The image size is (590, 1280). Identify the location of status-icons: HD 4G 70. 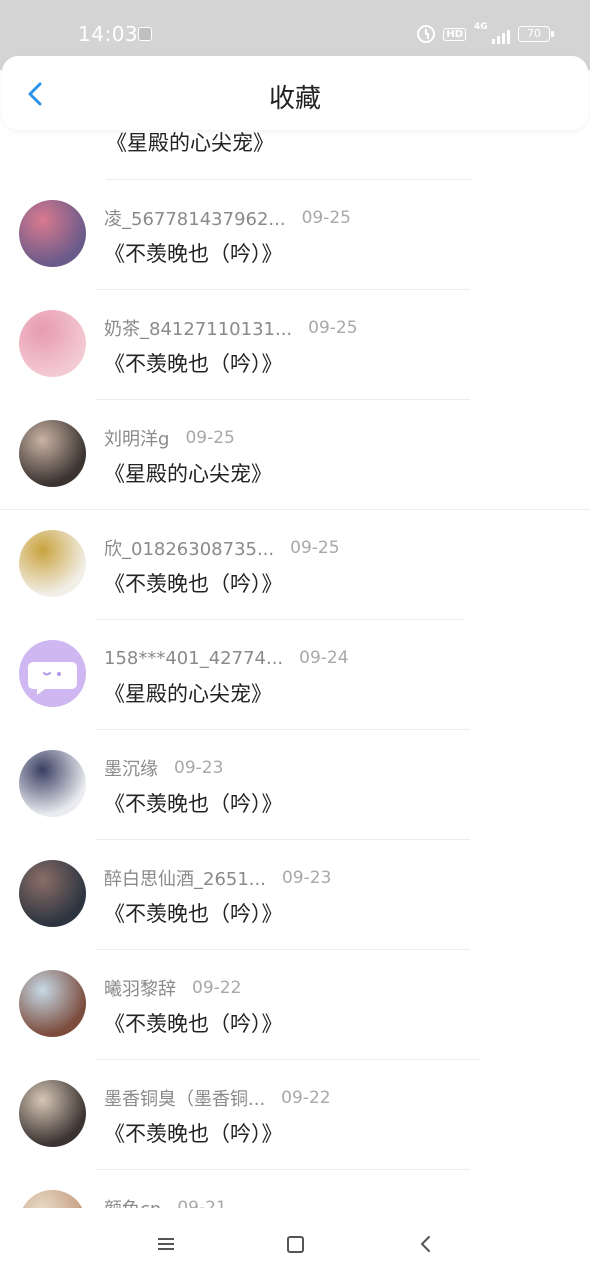
(485, 34).